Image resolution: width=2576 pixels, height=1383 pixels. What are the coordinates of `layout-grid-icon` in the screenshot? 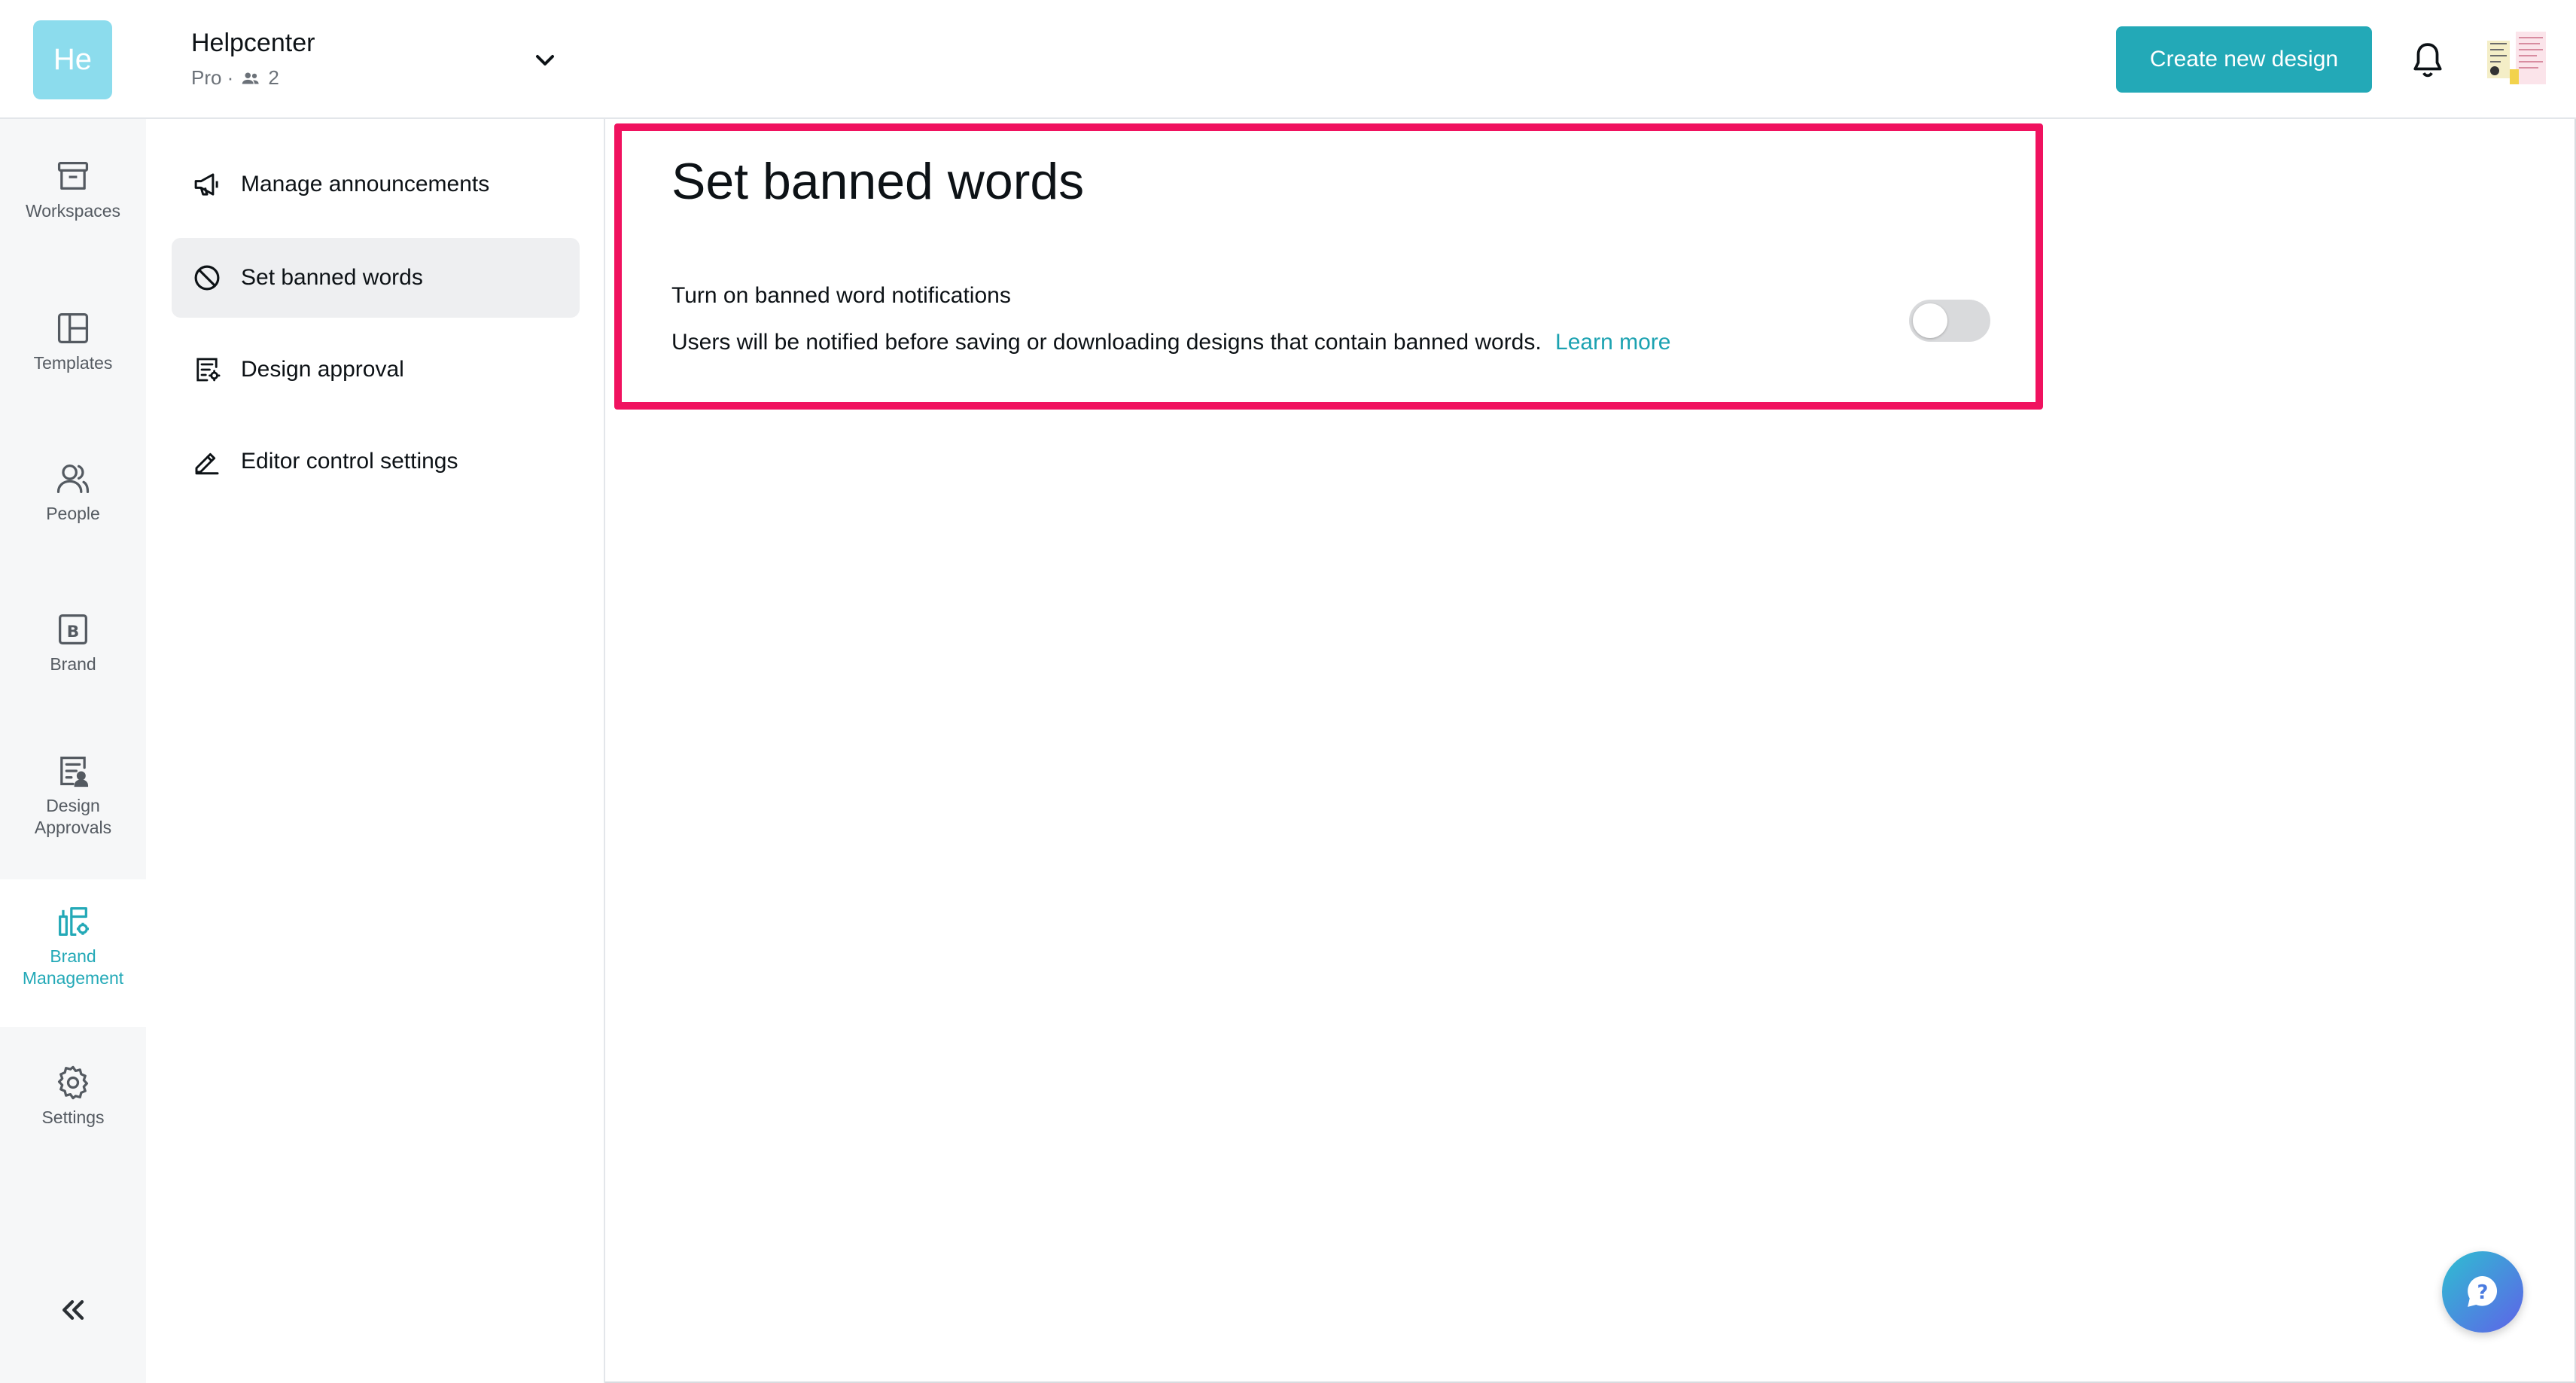 It's located at (73, 328).